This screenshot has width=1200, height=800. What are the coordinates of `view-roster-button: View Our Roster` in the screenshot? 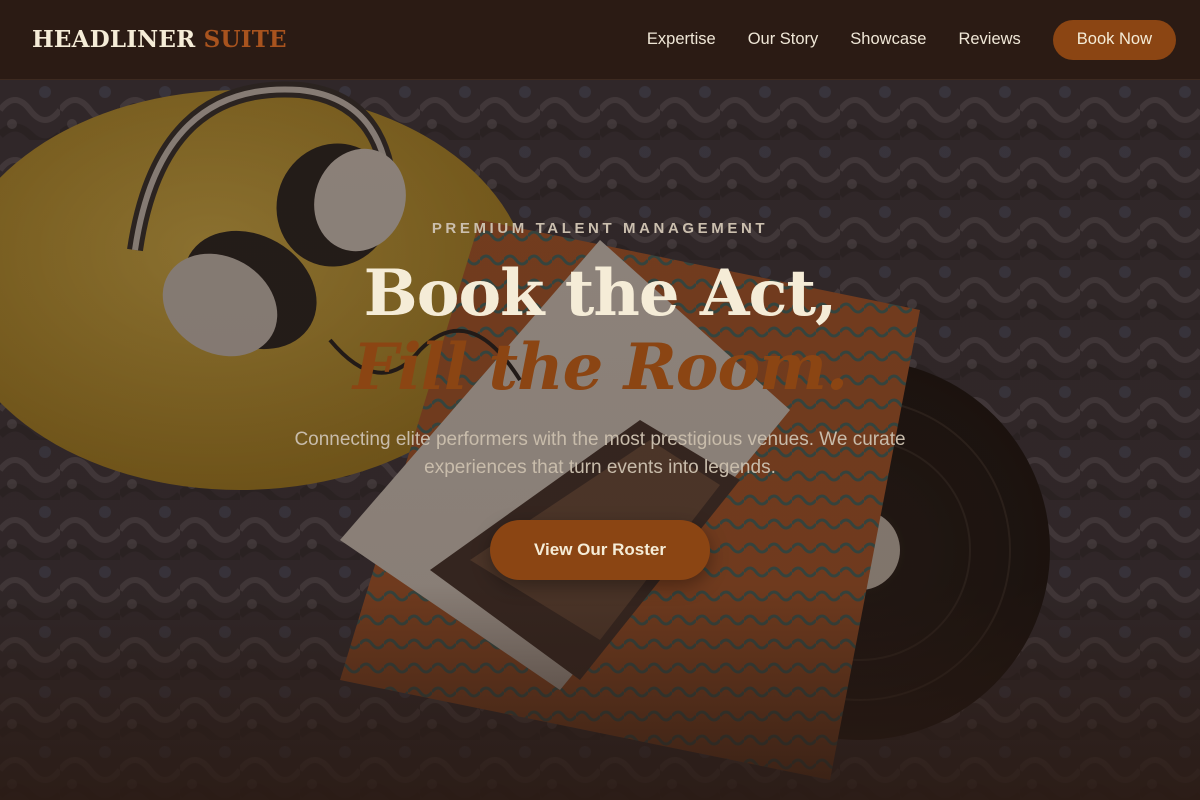 It's located at (600, 550).